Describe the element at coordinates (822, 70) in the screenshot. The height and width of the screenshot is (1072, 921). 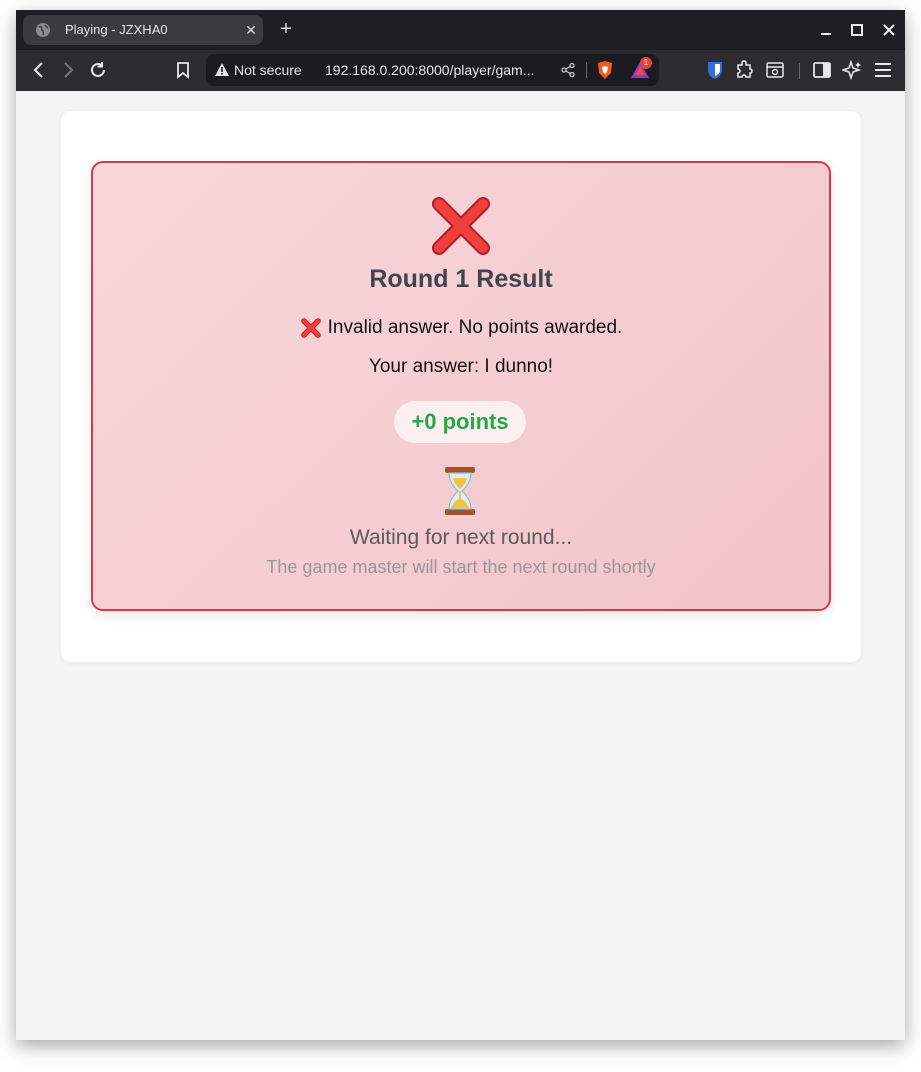
I see `sidebar-icon` at that location.